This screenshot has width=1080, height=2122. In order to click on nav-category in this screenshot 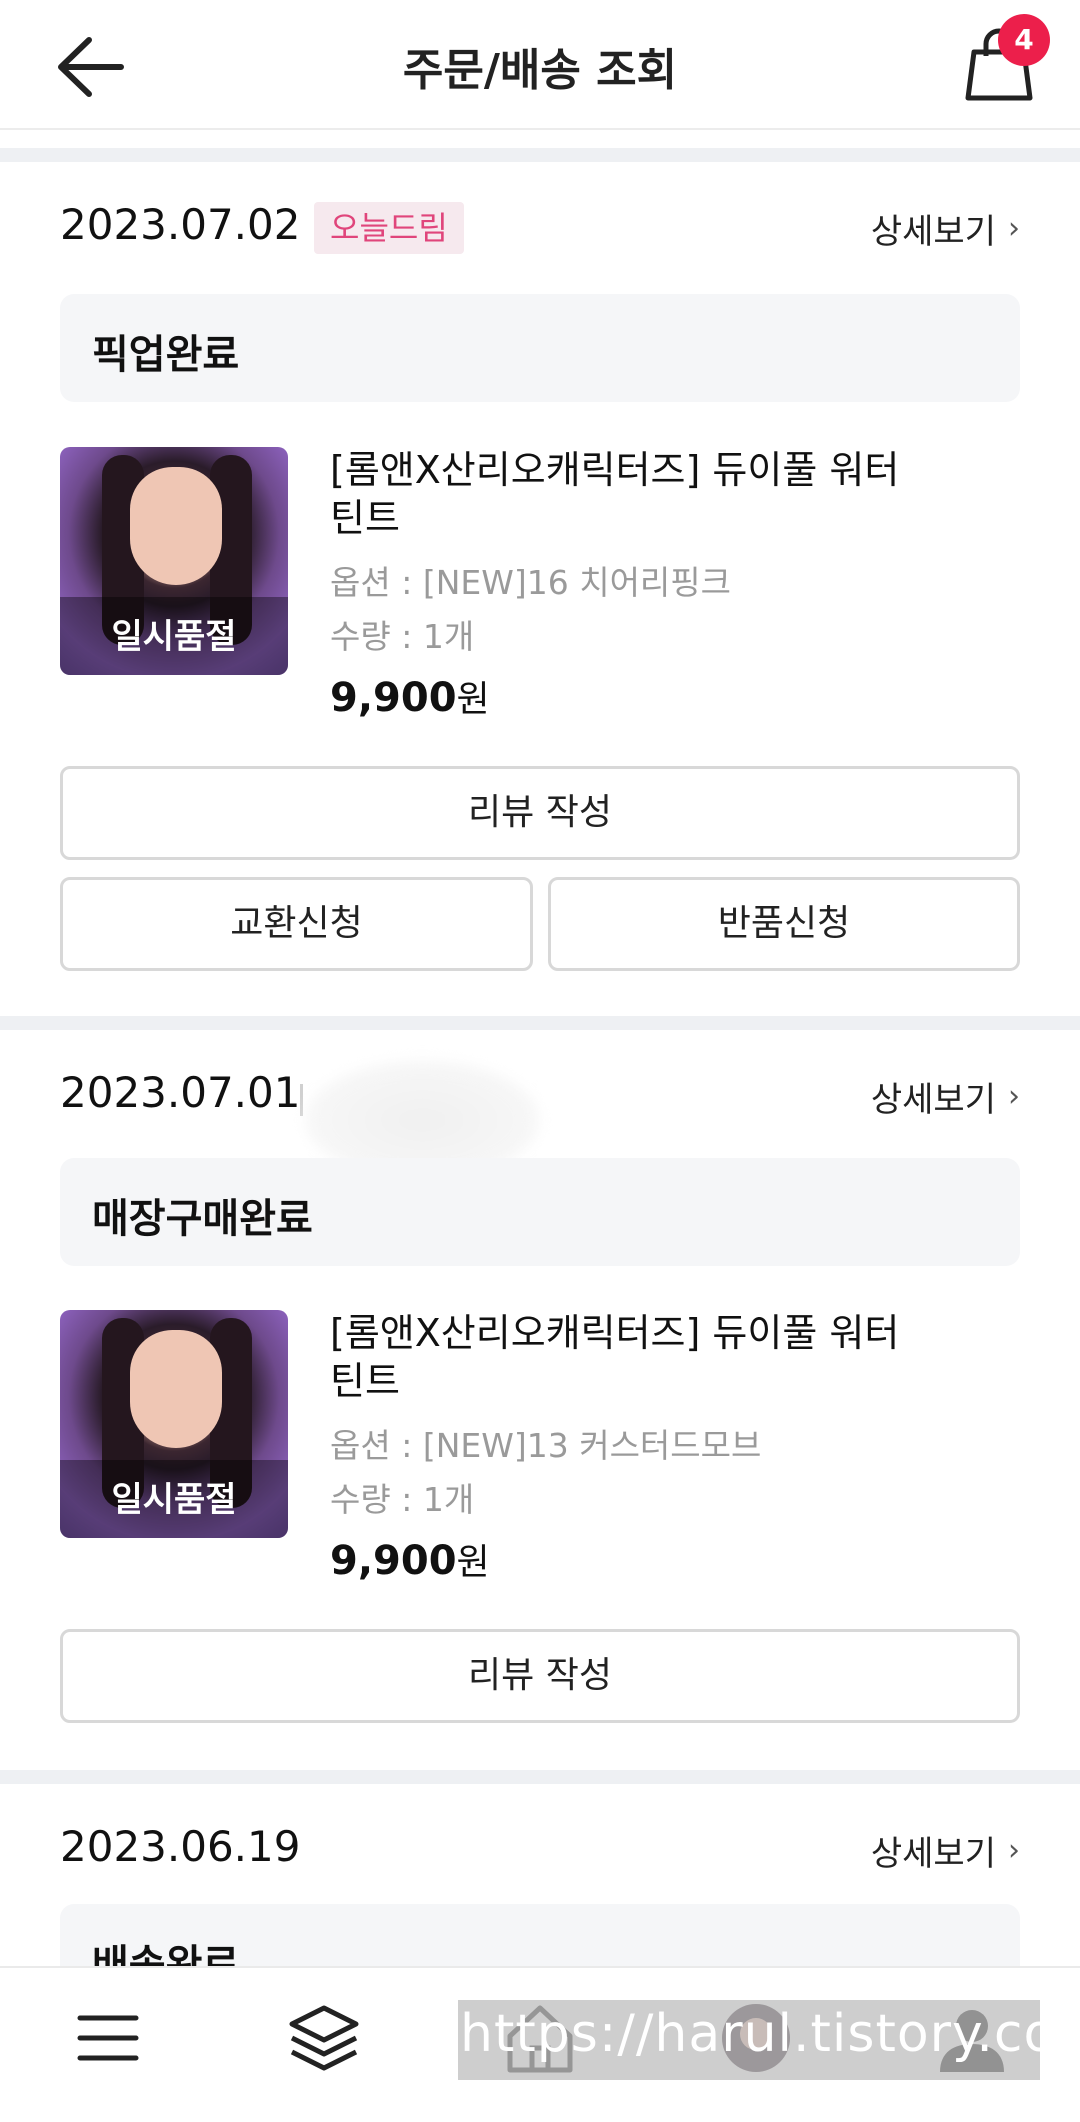, I will do `click(324, 2038)`.